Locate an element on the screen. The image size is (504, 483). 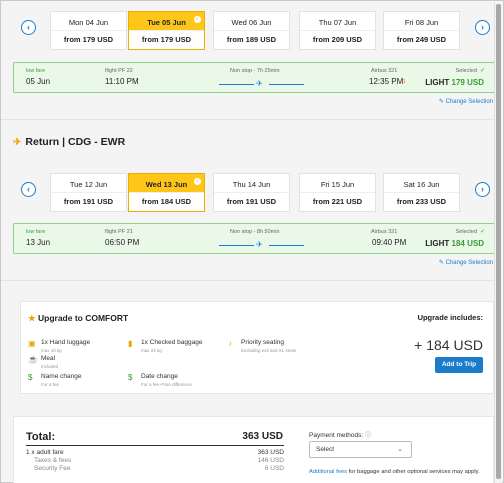
chevron-down-icon: ⌄ is located at coordinates (400, 449).